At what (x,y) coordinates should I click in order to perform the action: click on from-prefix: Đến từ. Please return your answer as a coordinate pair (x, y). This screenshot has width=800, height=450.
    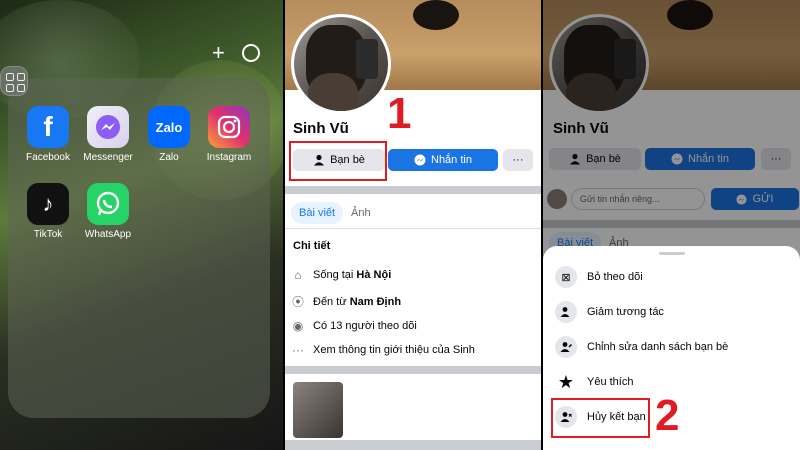
    Looking at the image, I should click on (331, 301).